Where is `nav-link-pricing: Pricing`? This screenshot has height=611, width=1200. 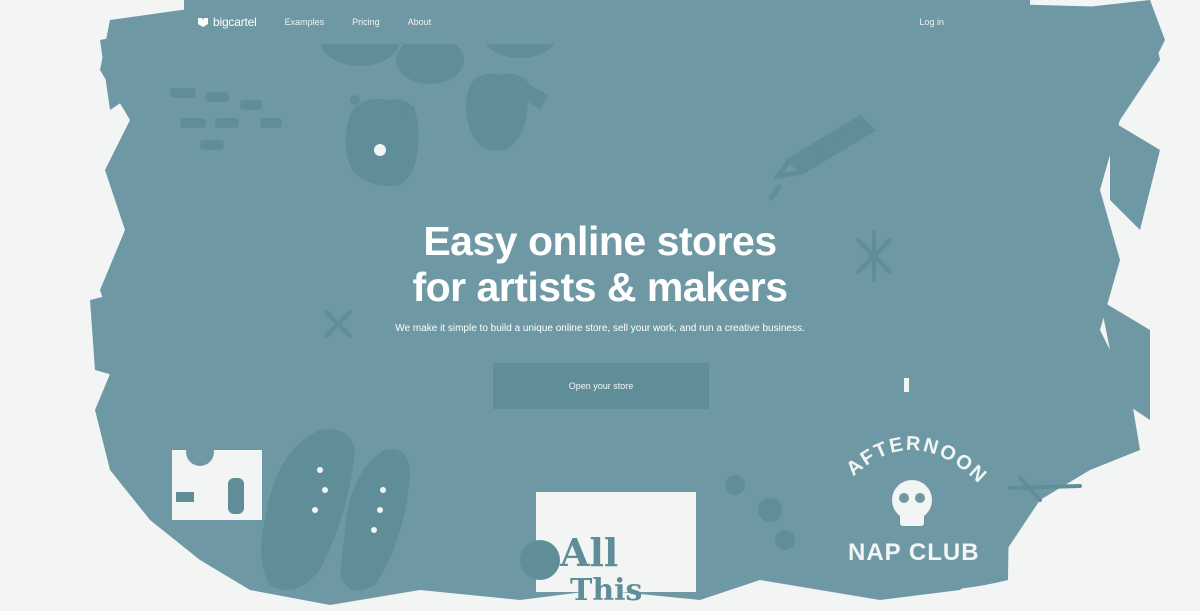
nav-link-pricing: Pricing is located at coordinates (366, 22).